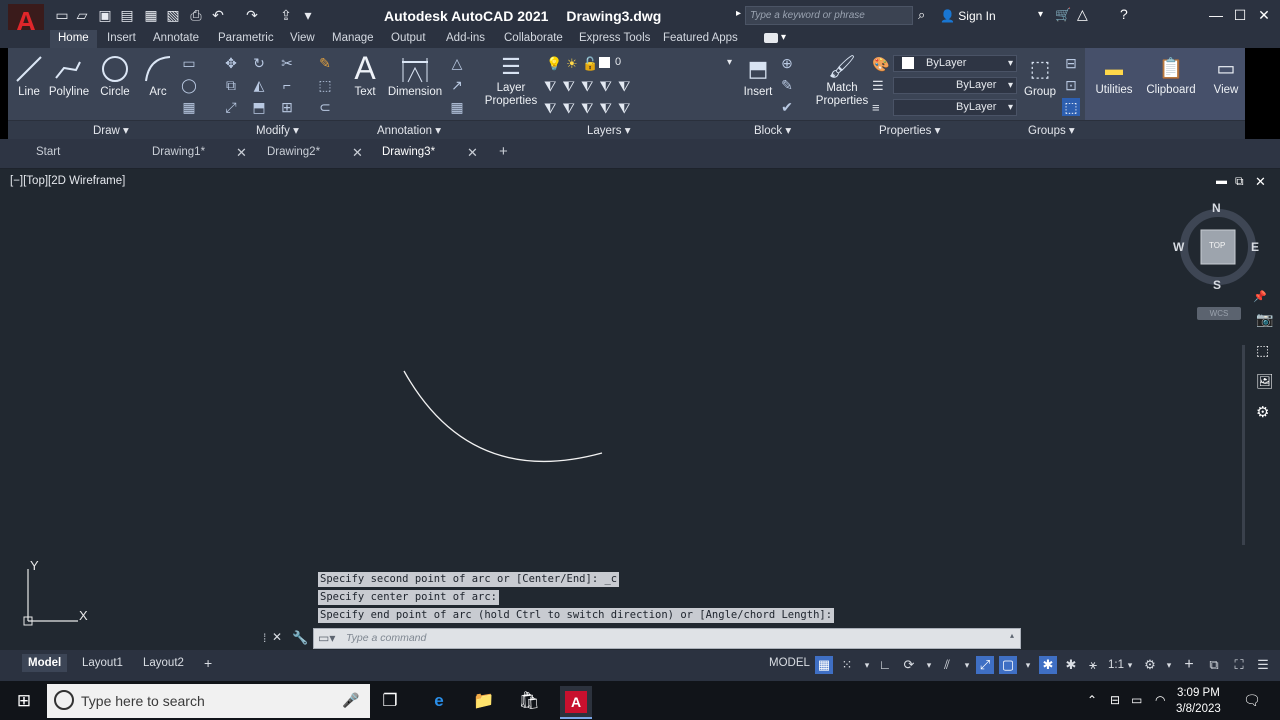 This screenshot has height=720, width=1280. Describe the element at coordinates (929, 665) in the screenshot. I see `polar-dropdown-icon: ▾` at that location.